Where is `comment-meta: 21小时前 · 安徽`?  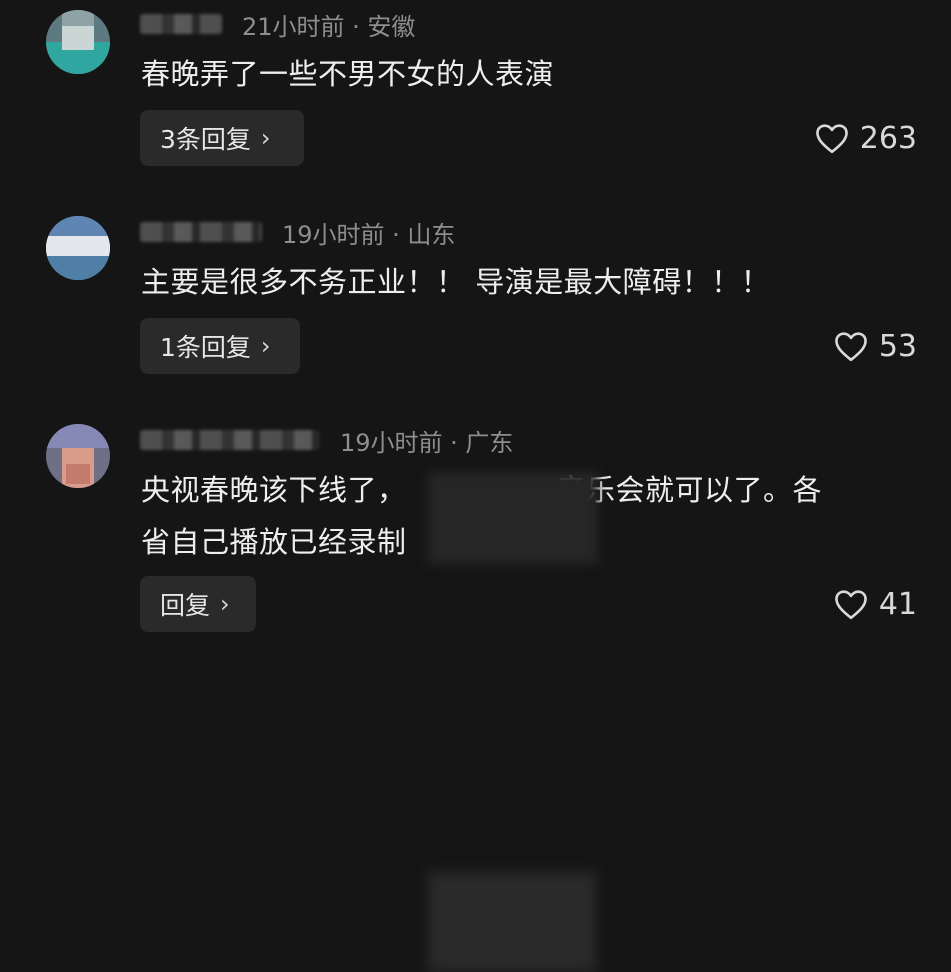
comment-meta: 21小时前 · 安徽 is located at coordinates (277, 24).